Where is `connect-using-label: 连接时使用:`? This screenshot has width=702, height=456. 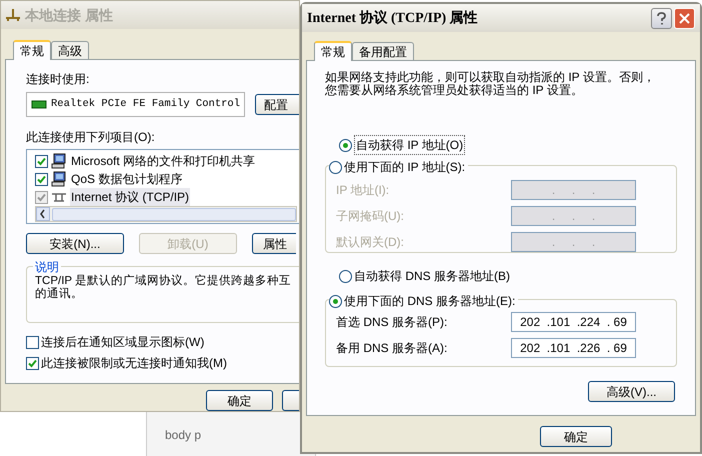 connect-using-label: 连接时使用: is located at coordinates (58, 79).